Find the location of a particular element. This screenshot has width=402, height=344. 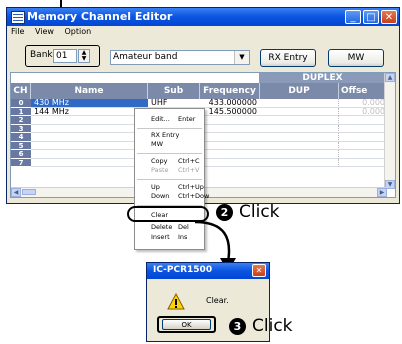

duplex-group-header: DUPLEX is located at coordinates (323, 78).